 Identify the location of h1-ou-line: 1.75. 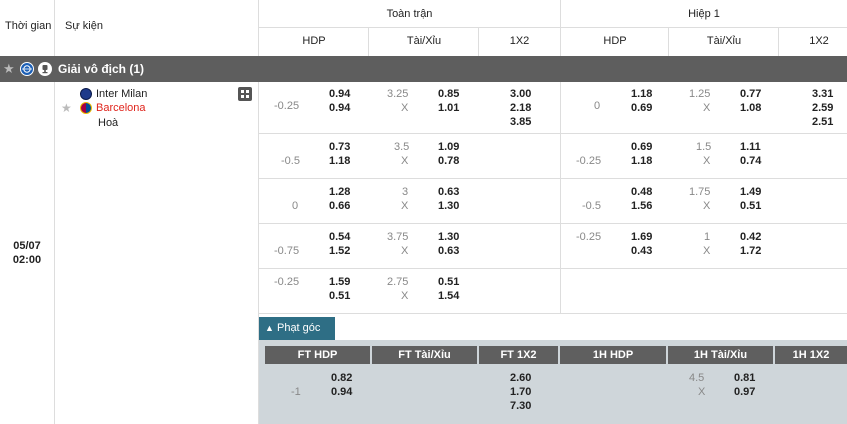
(700, 192).